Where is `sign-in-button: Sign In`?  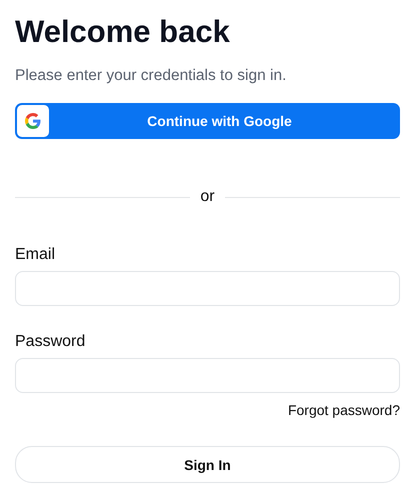
sign-in-button: Sign In is located at coordinates (207, 464).